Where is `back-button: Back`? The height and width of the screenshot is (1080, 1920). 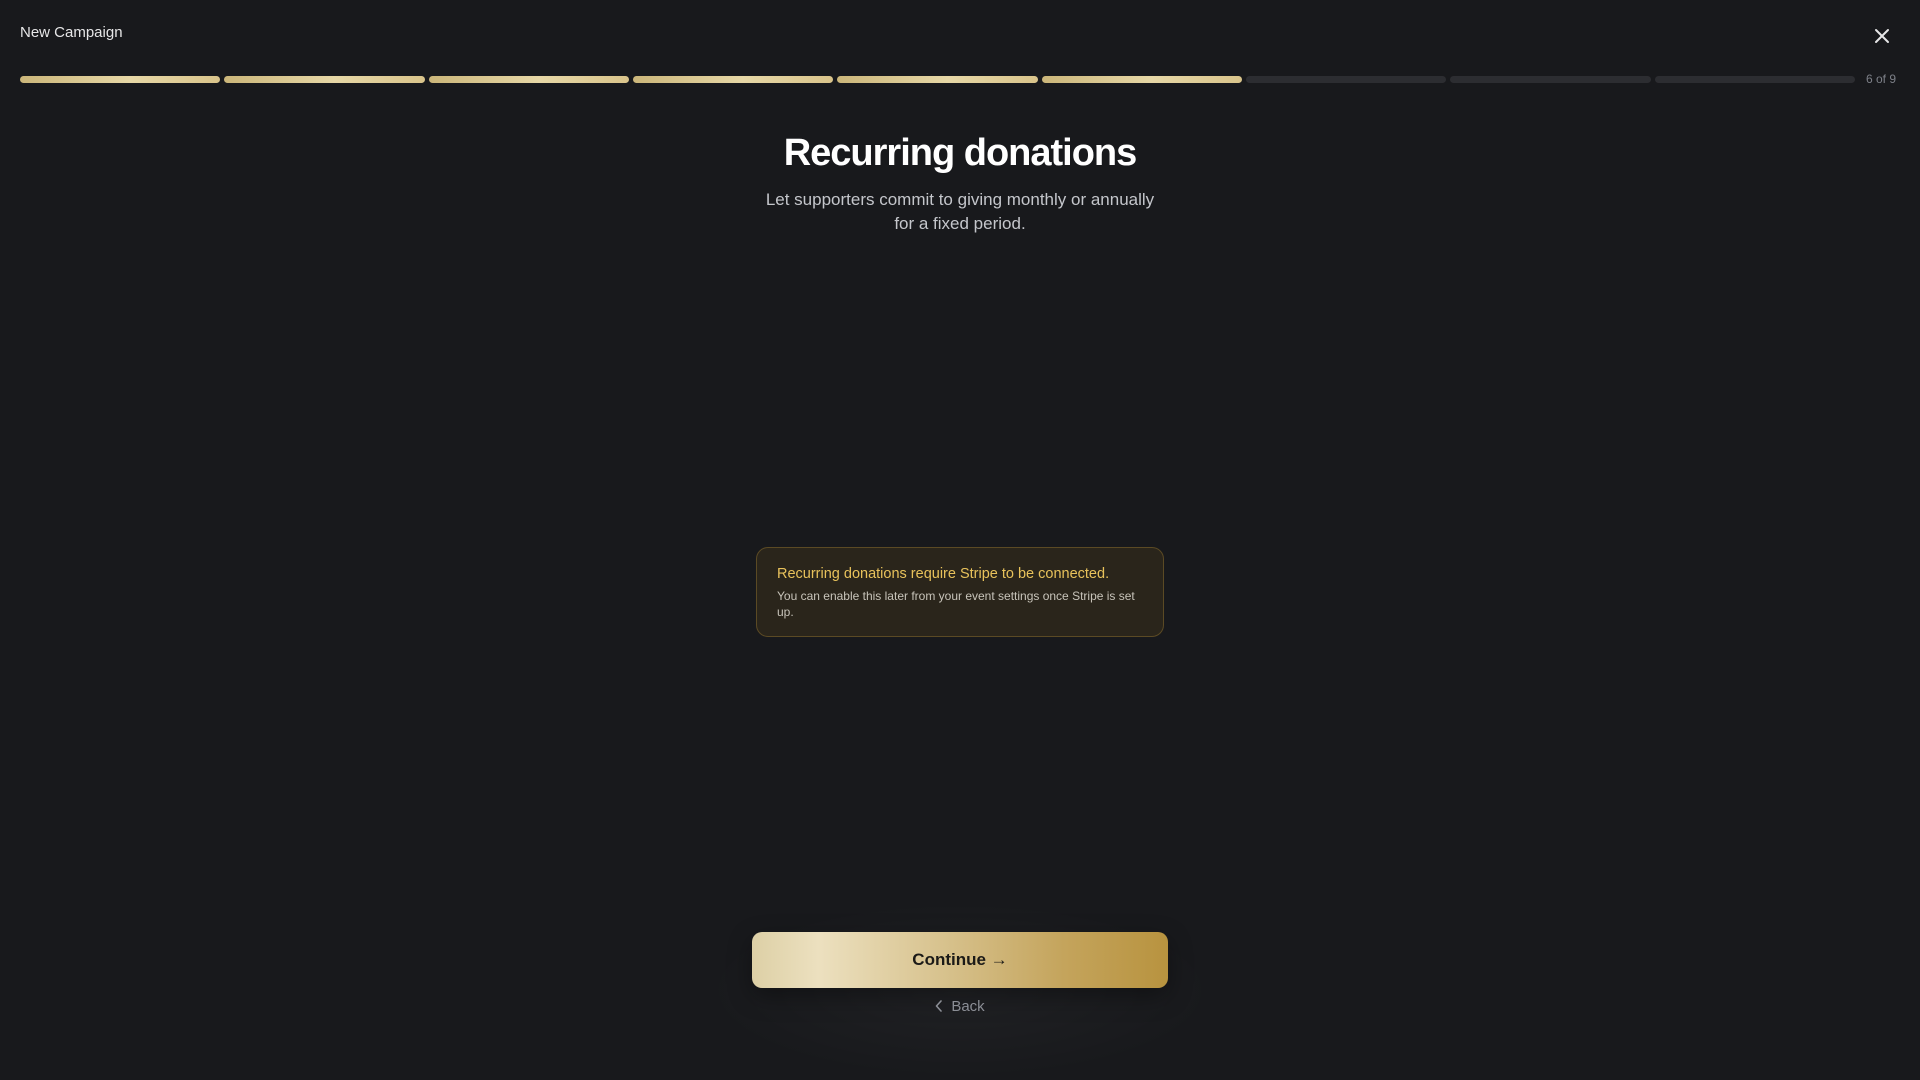 back-button: Back is located at coordinates (960, 1006).